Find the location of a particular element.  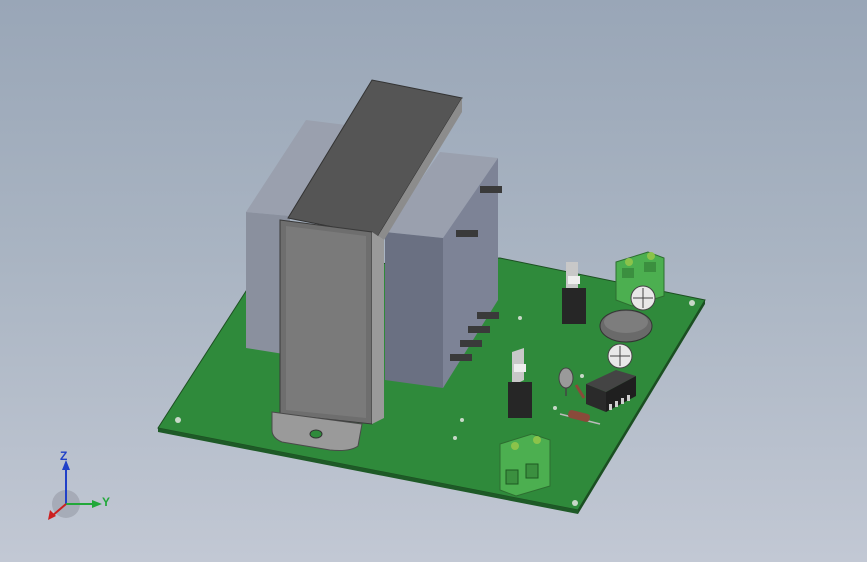

y-axis-label: Y is located at coordinates (106, 502).